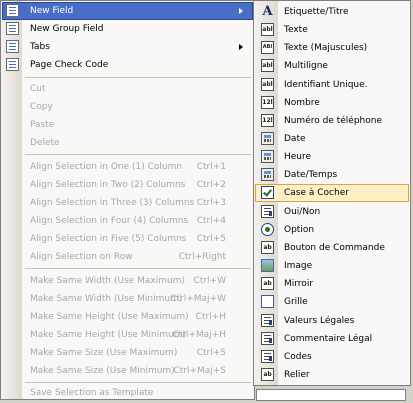 The image size is (413, 403). I want to click on menu-item-paste: Paste, so click(127, 125).